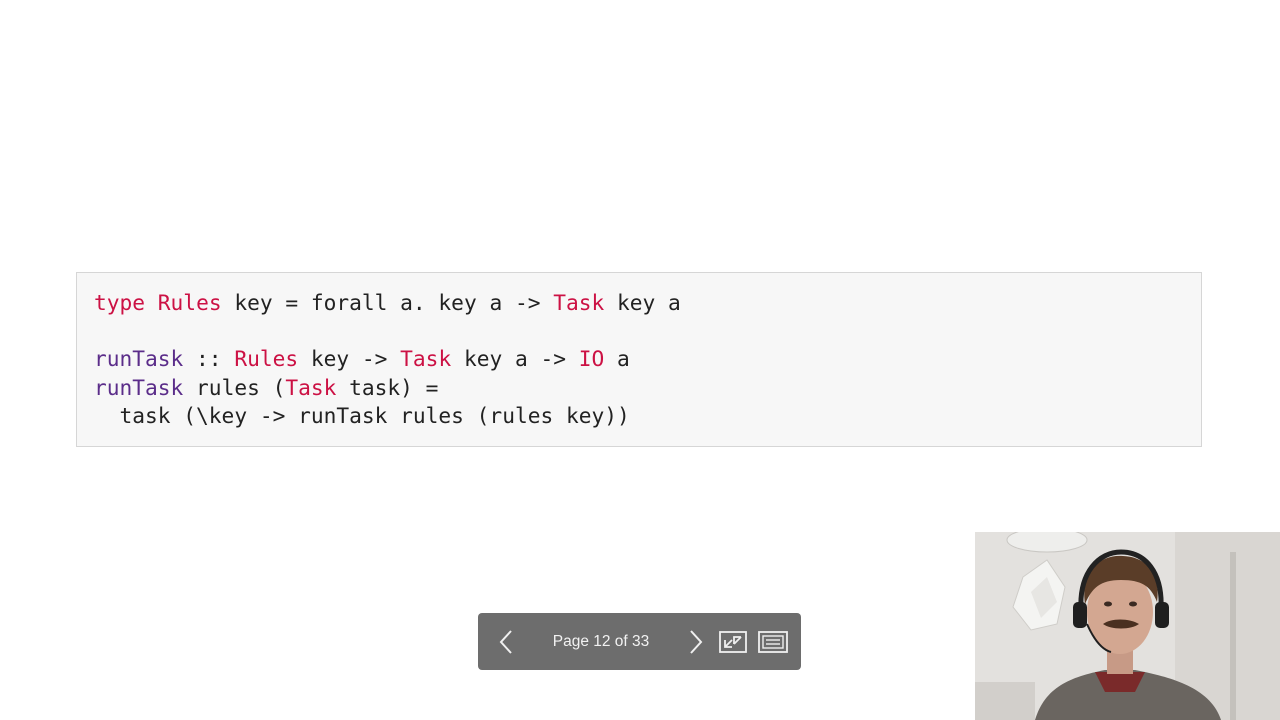  I want to click on code-token: ::, so click(209, 358).